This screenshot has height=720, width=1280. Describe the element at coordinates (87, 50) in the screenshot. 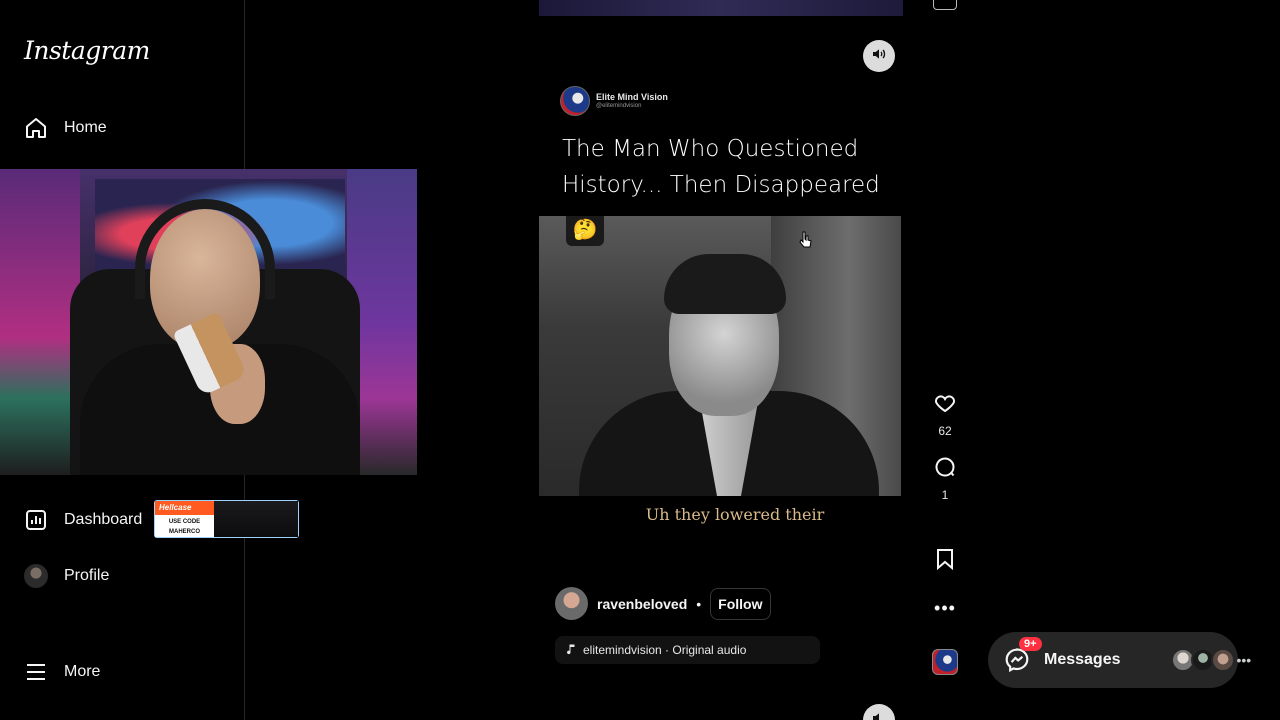

I see `instagram-logo: Instagram` at that location.